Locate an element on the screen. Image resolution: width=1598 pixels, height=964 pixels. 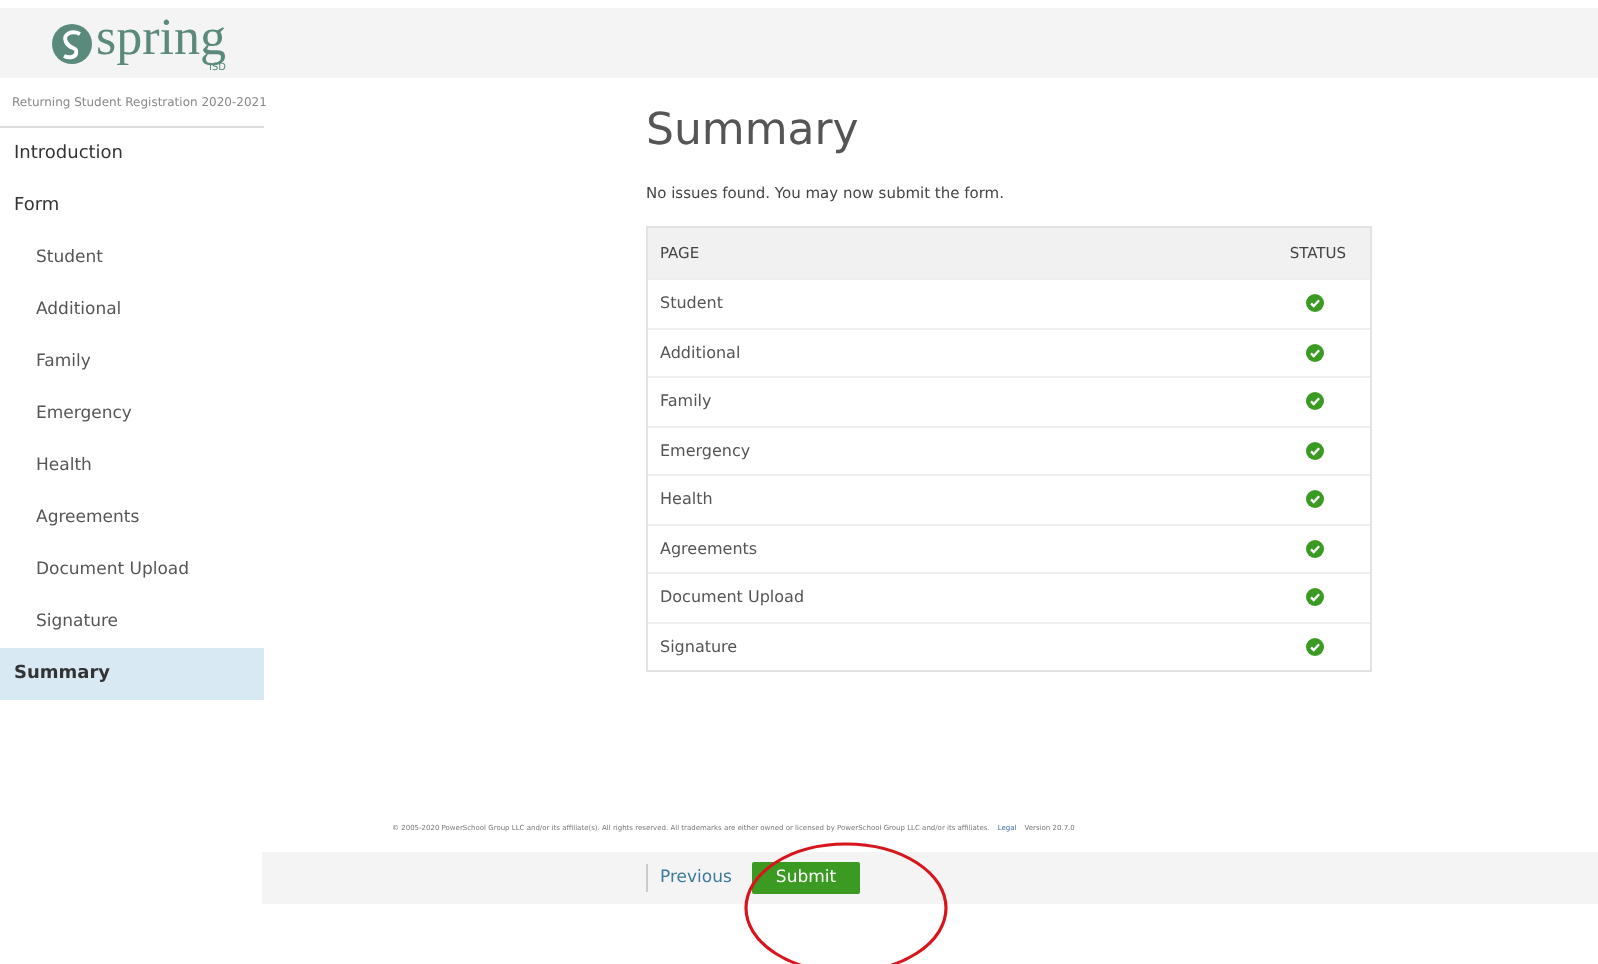
table-cell: Family is located at coordinates (686, 401).